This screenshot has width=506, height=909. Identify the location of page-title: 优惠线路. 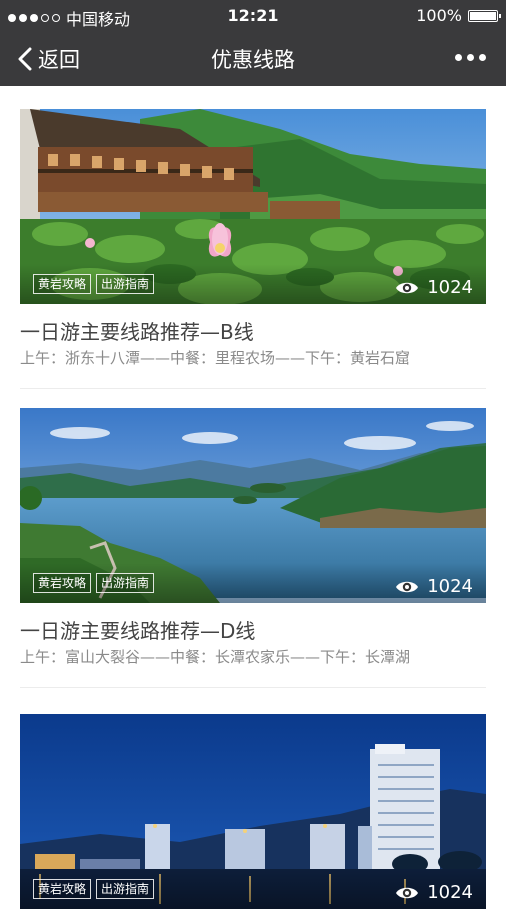
(253, 60).